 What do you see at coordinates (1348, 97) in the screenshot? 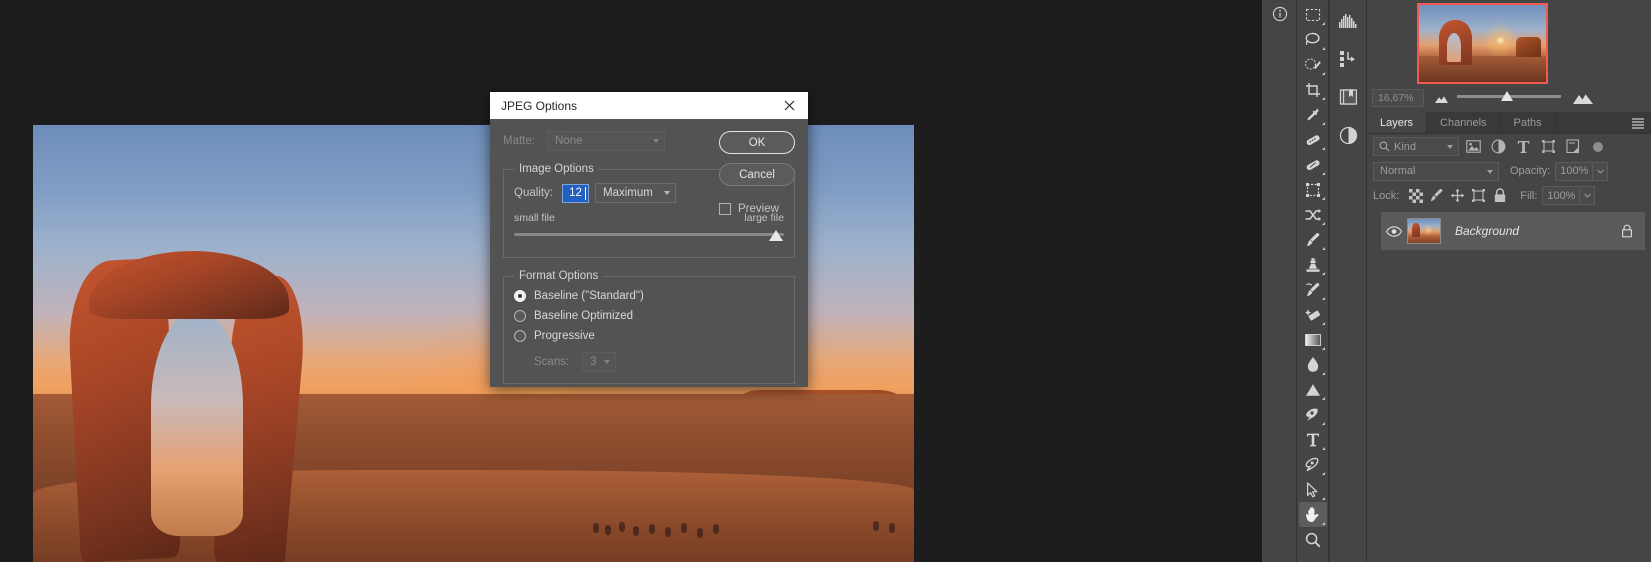
I see `libraries-panel-icon` at bounding box center [1348, 97].